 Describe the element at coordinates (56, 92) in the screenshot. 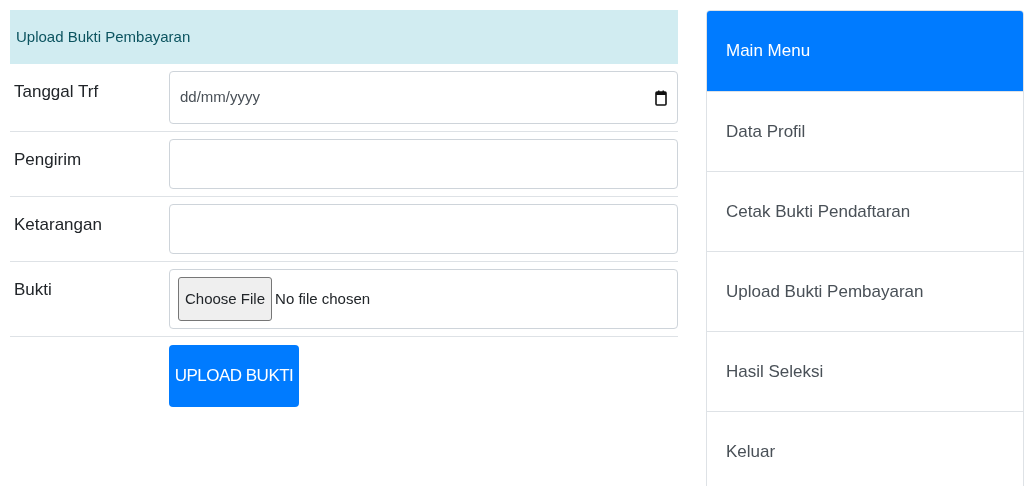

I see `field-label: Tanggal Trf` at that location.